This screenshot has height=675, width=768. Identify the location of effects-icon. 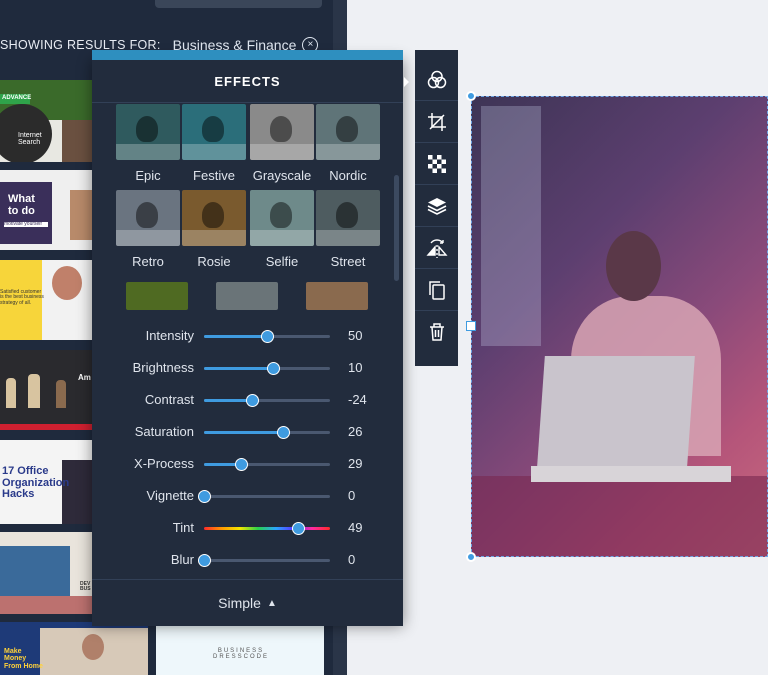
(436, 79).